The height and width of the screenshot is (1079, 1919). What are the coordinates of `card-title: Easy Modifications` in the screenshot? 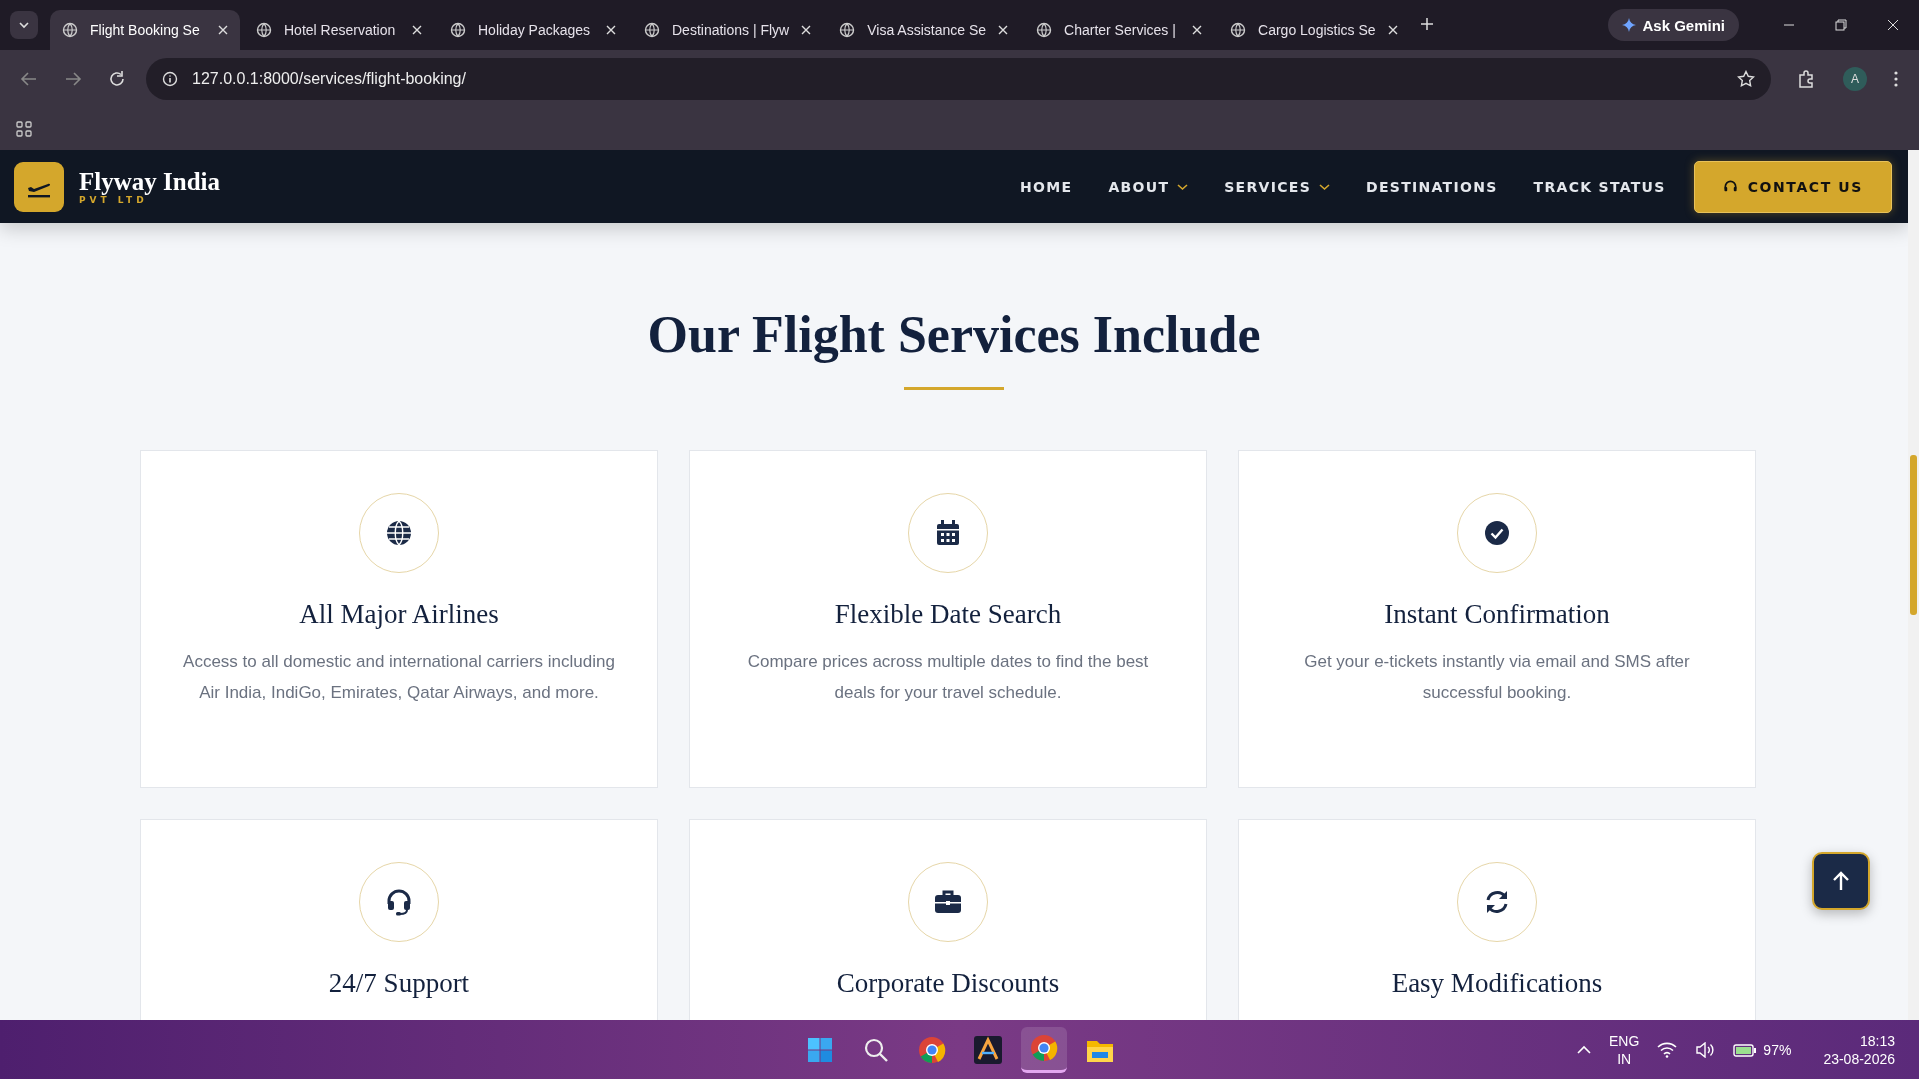 It's located at (1497, 983).